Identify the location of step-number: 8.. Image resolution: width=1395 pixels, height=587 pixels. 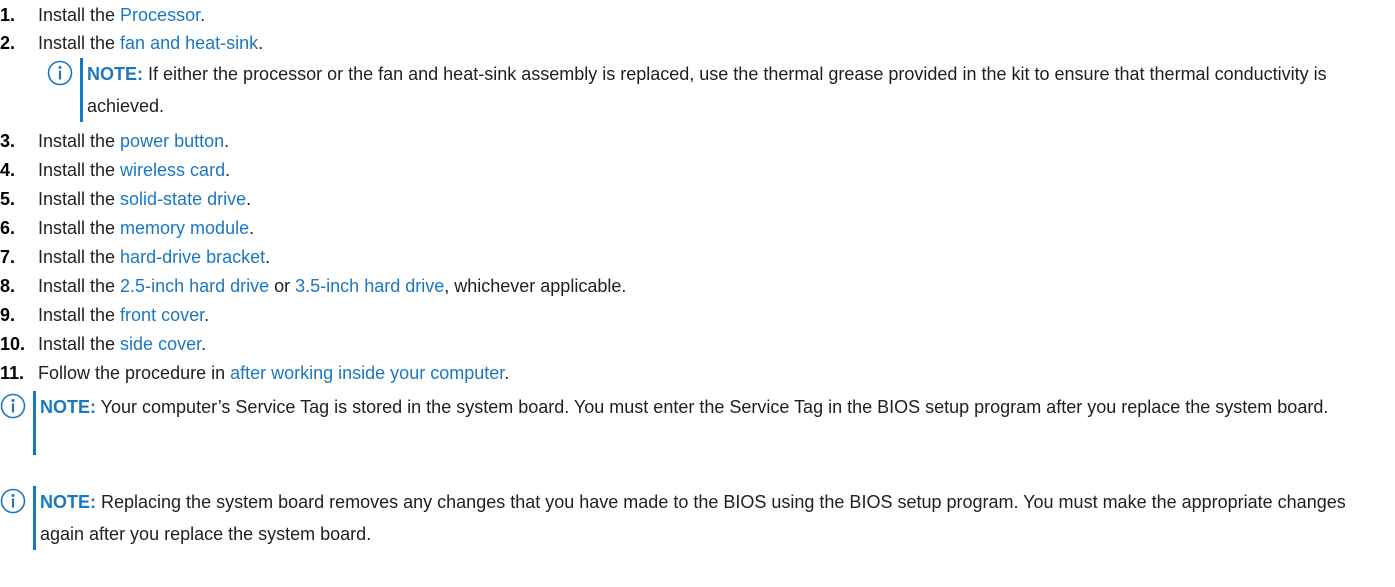
(8, 286).